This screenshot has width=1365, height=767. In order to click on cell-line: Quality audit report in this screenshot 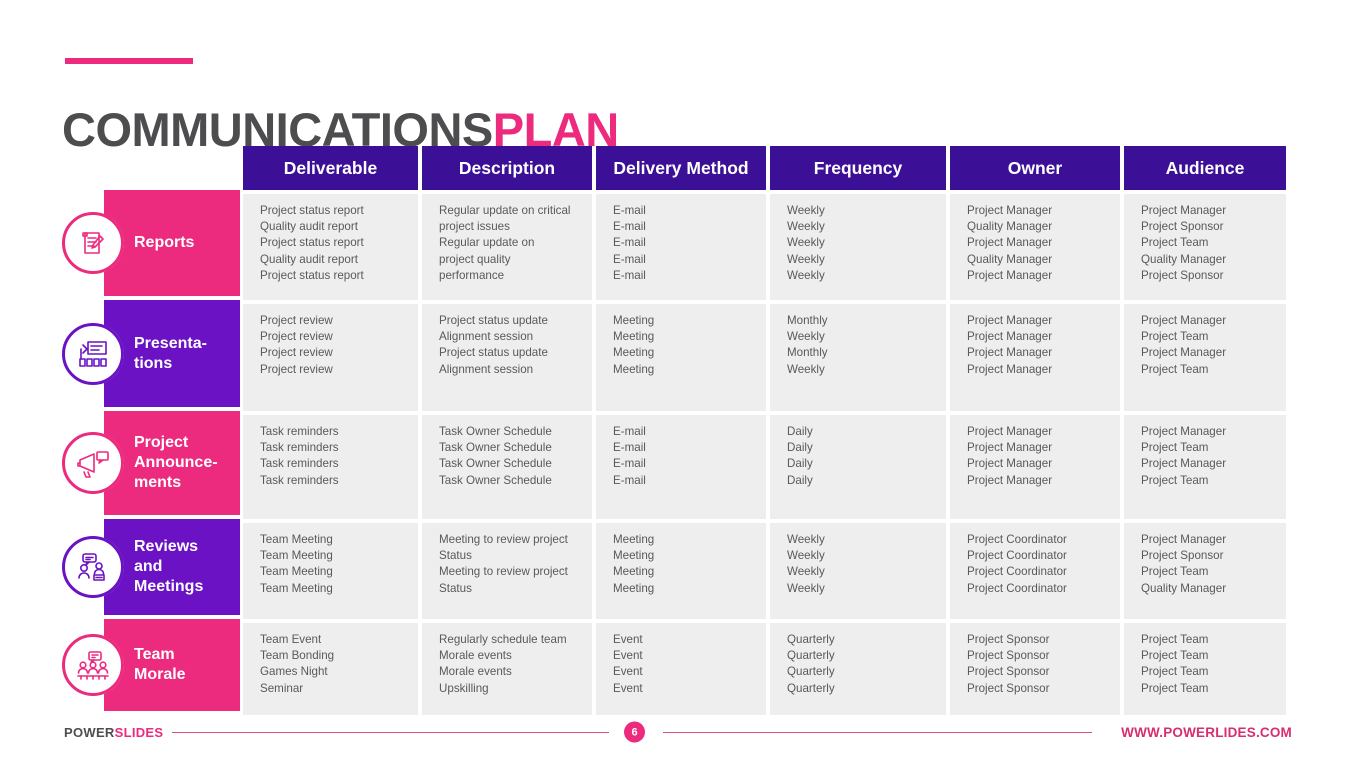, I will do `click(309, 227)`.